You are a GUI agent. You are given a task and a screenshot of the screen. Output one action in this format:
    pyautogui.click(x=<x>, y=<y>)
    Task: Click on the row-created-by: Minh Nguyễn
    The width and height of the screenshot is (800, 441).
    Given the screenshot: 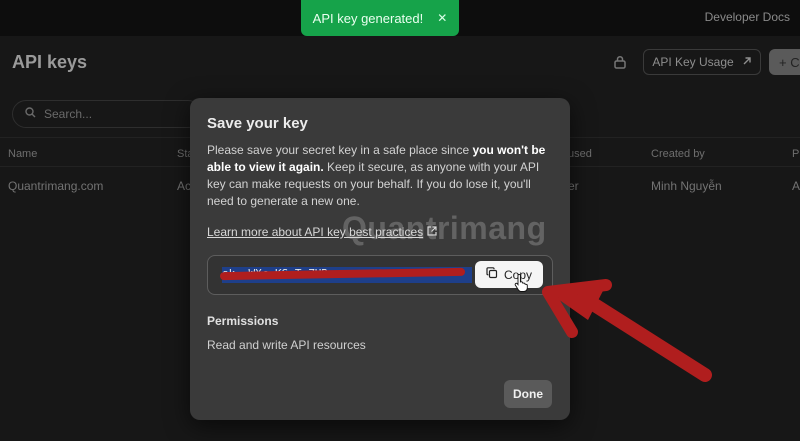 What is the action you would take?
    pyautogui.click(x=686, y=186)
    